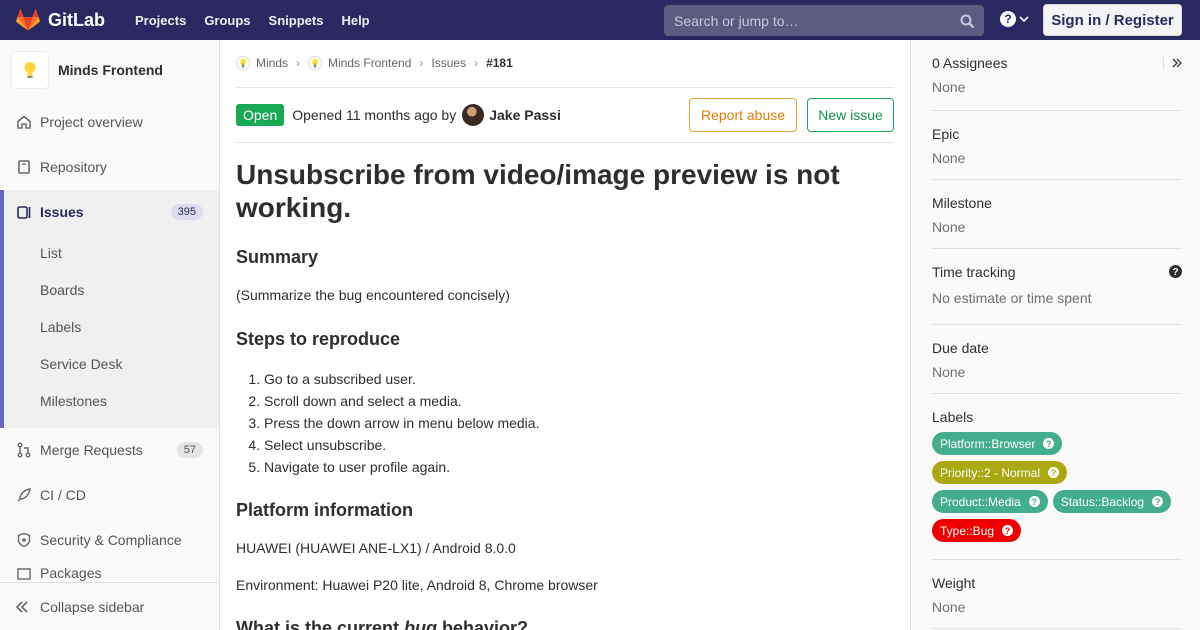 Image resolution: width=1200 pixels, height=630 pixels. What do you see at coordinates (949, 158) in the screenshot?
I see `epic-value: None` at bounding box center [949, 158].